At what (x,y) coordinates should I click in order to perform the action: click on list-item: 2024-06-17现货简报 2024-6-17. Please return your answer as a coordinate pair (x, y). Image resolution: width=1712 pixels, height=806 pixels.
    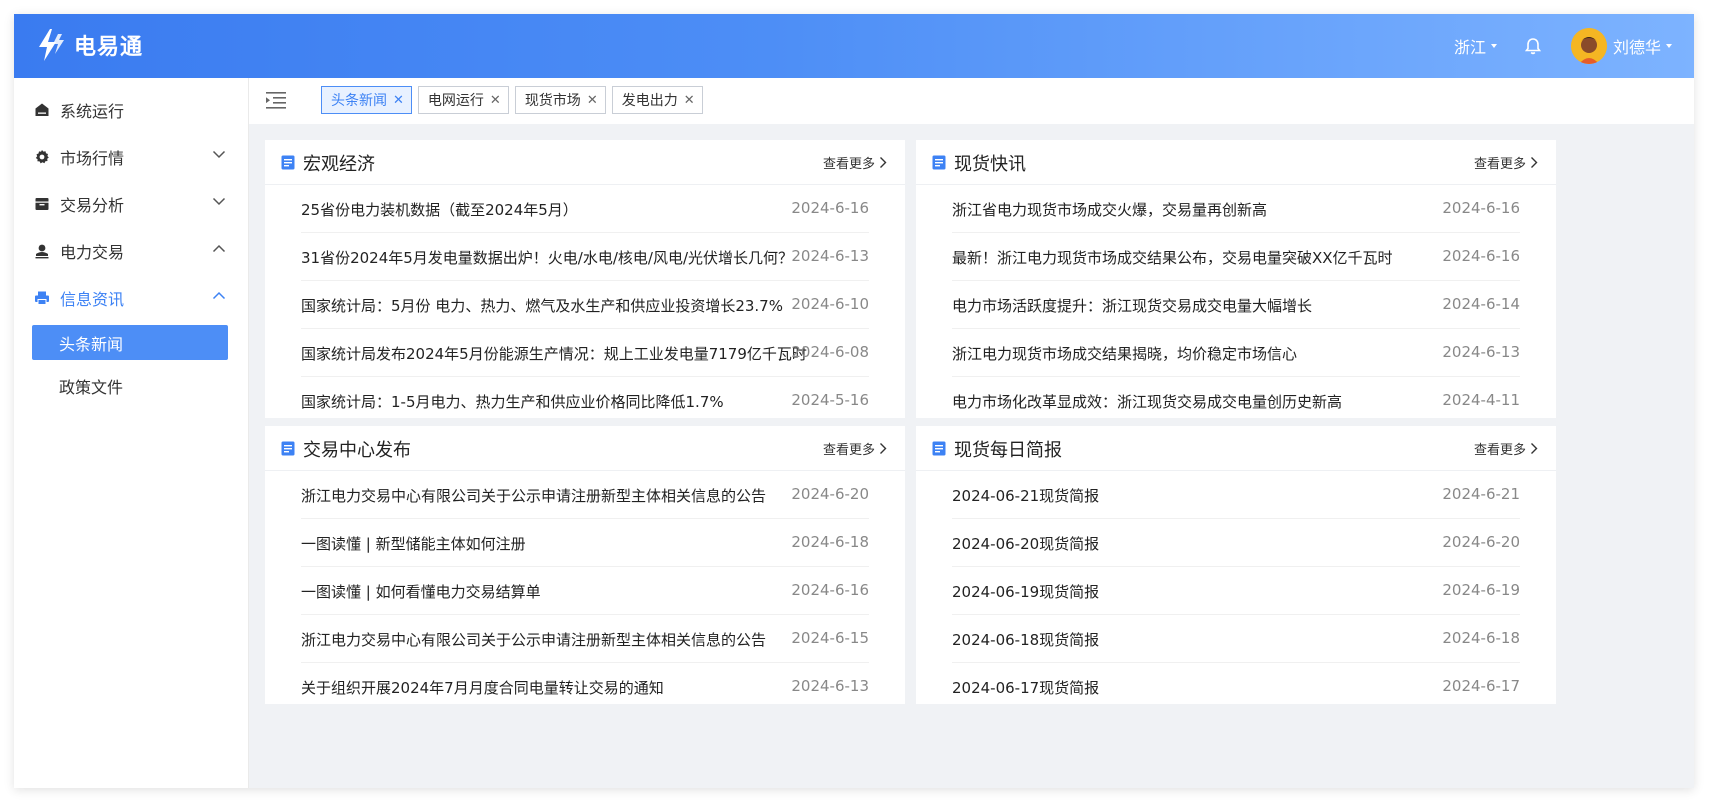
    Looking at the image, I should click on (1236, 686).